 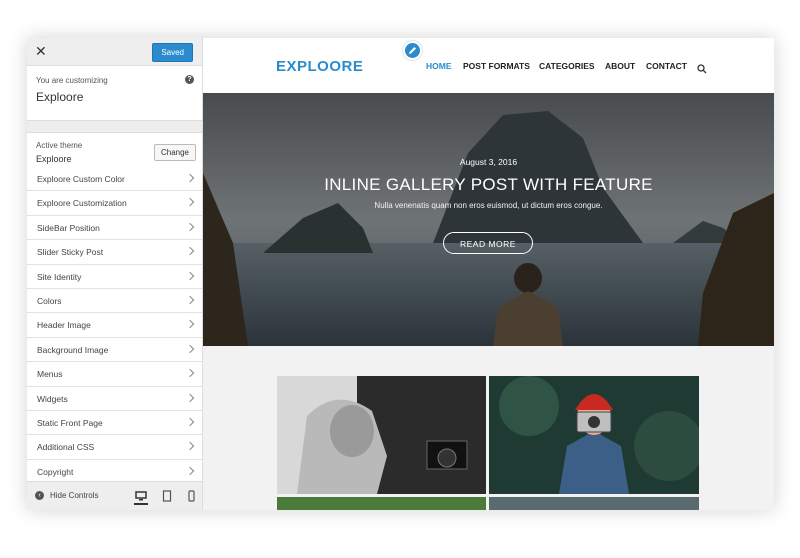 I want to click on site-logo: EXPLOORE, so click(x=319, y=66).